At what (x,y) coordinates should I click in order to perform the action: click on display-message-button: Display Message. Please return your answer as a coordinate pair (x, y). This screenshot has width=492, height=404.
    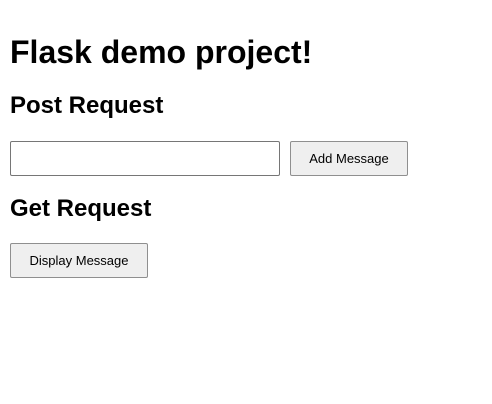
    Looking at the image, I should click on (79, 260).